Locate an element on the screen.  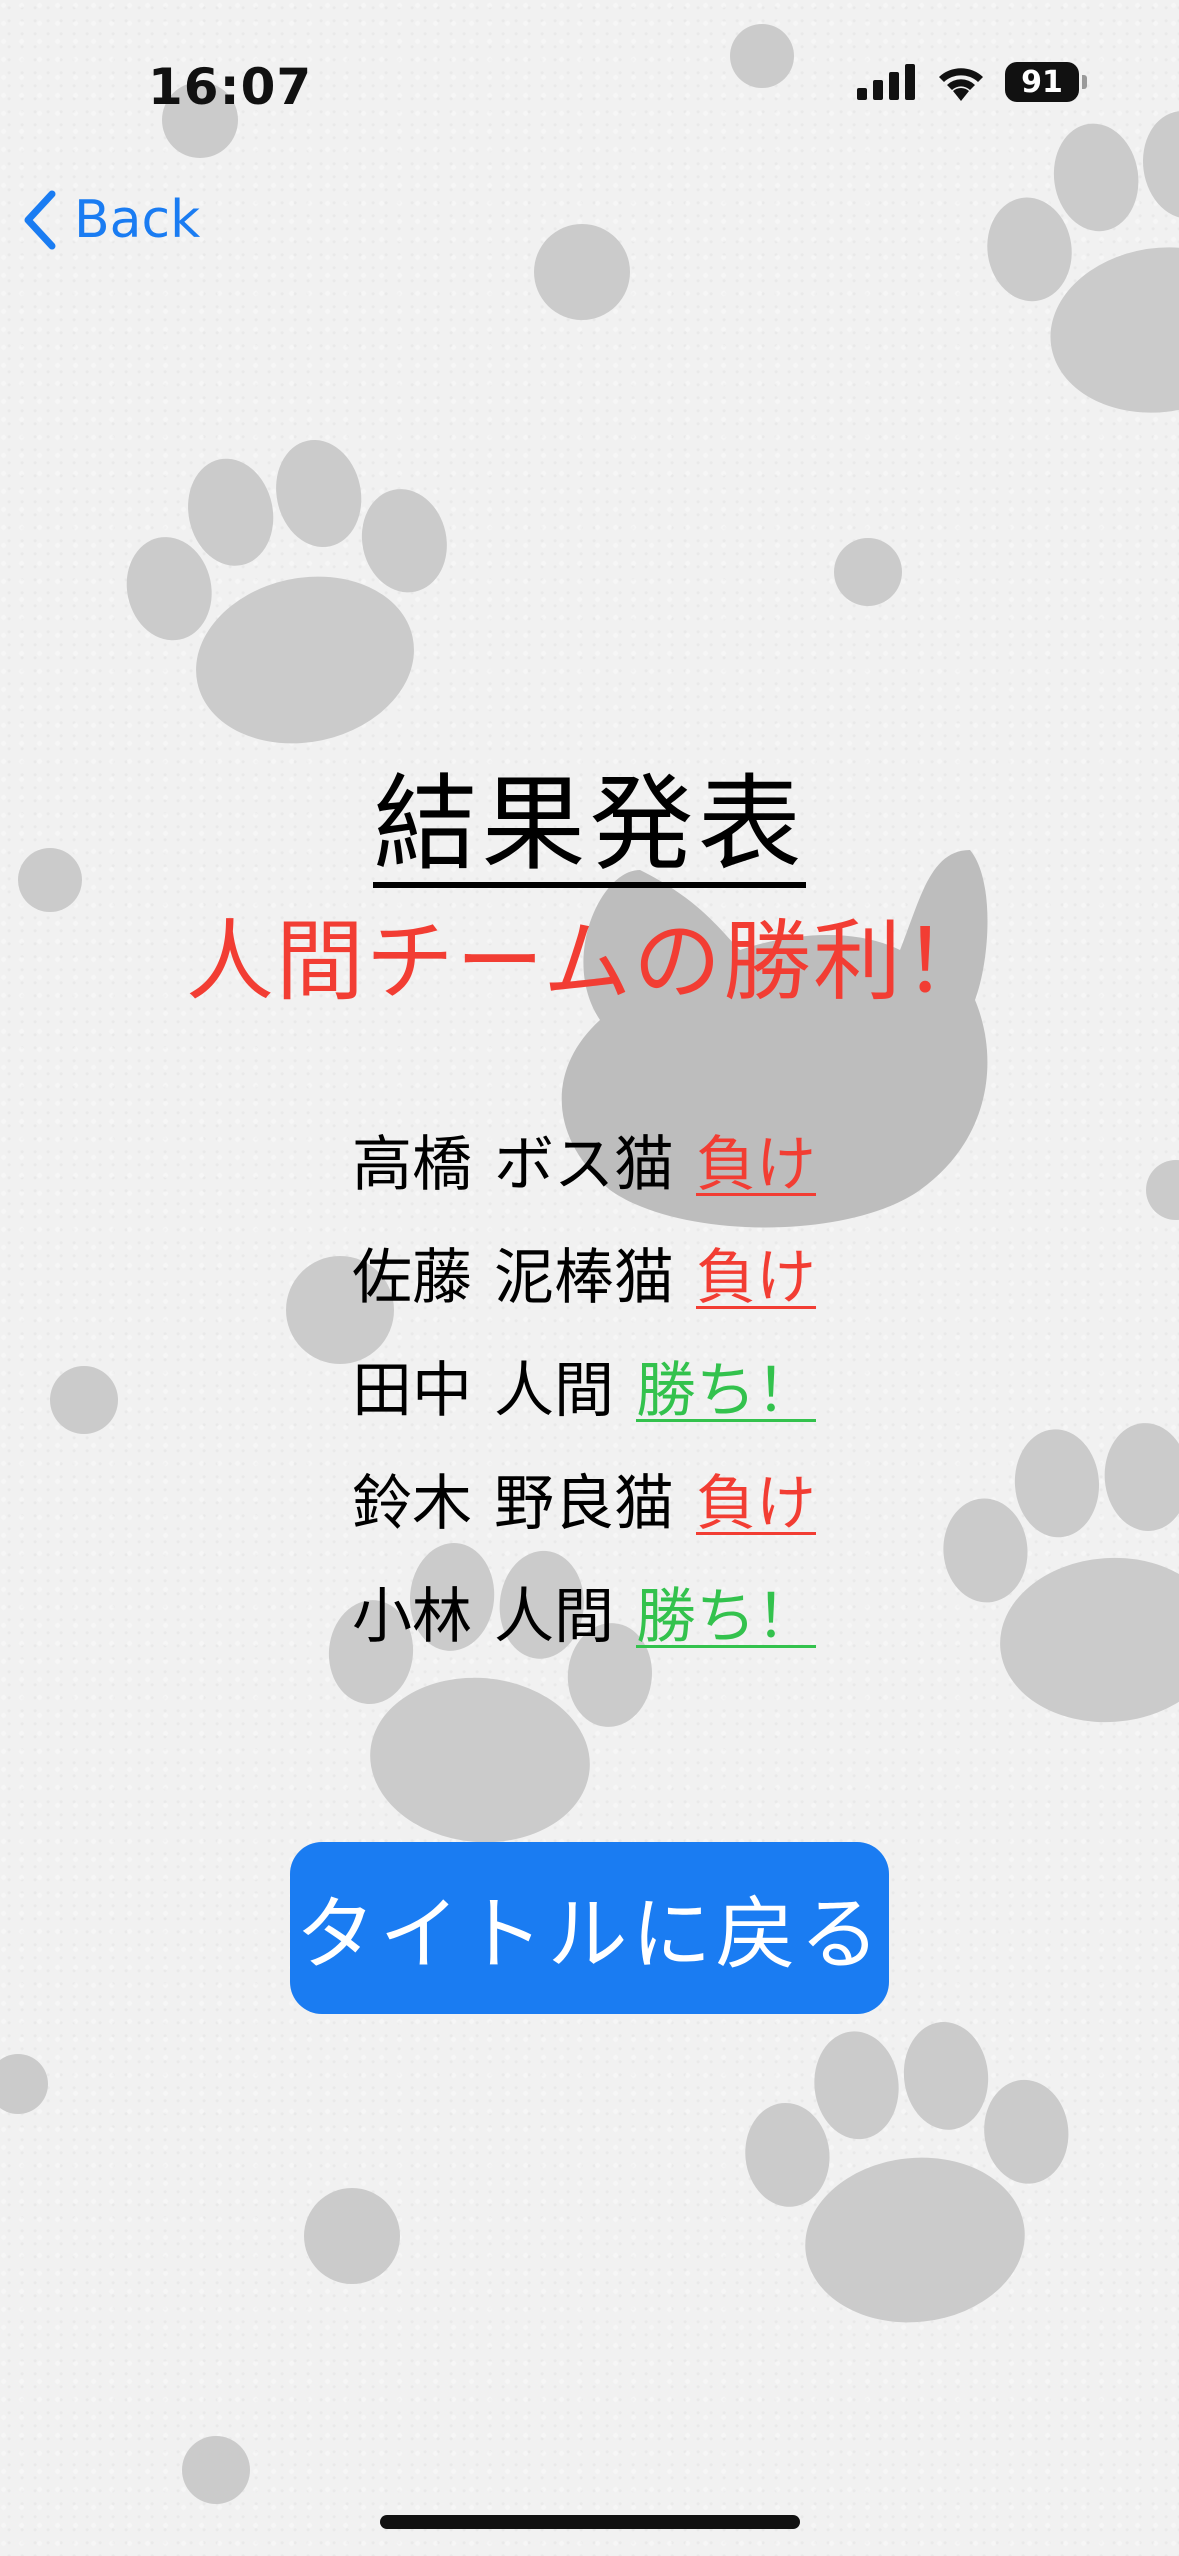
home-indicator is located at coordinates (590, 2522).